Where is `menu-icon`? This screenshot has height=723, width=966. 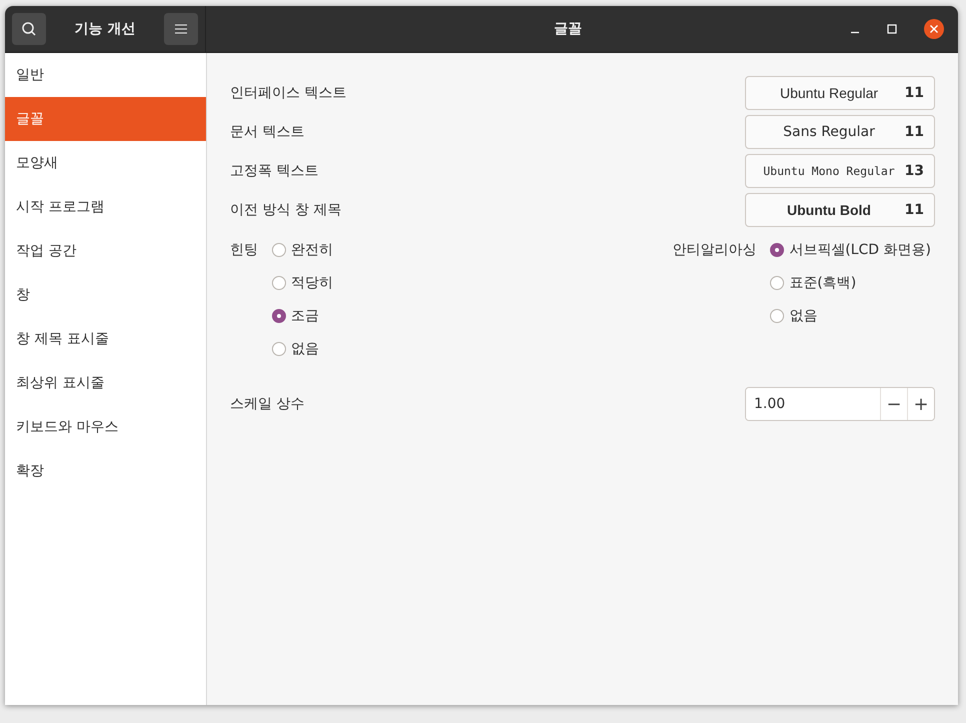 menu-icon is located at coordinates (181, 29).